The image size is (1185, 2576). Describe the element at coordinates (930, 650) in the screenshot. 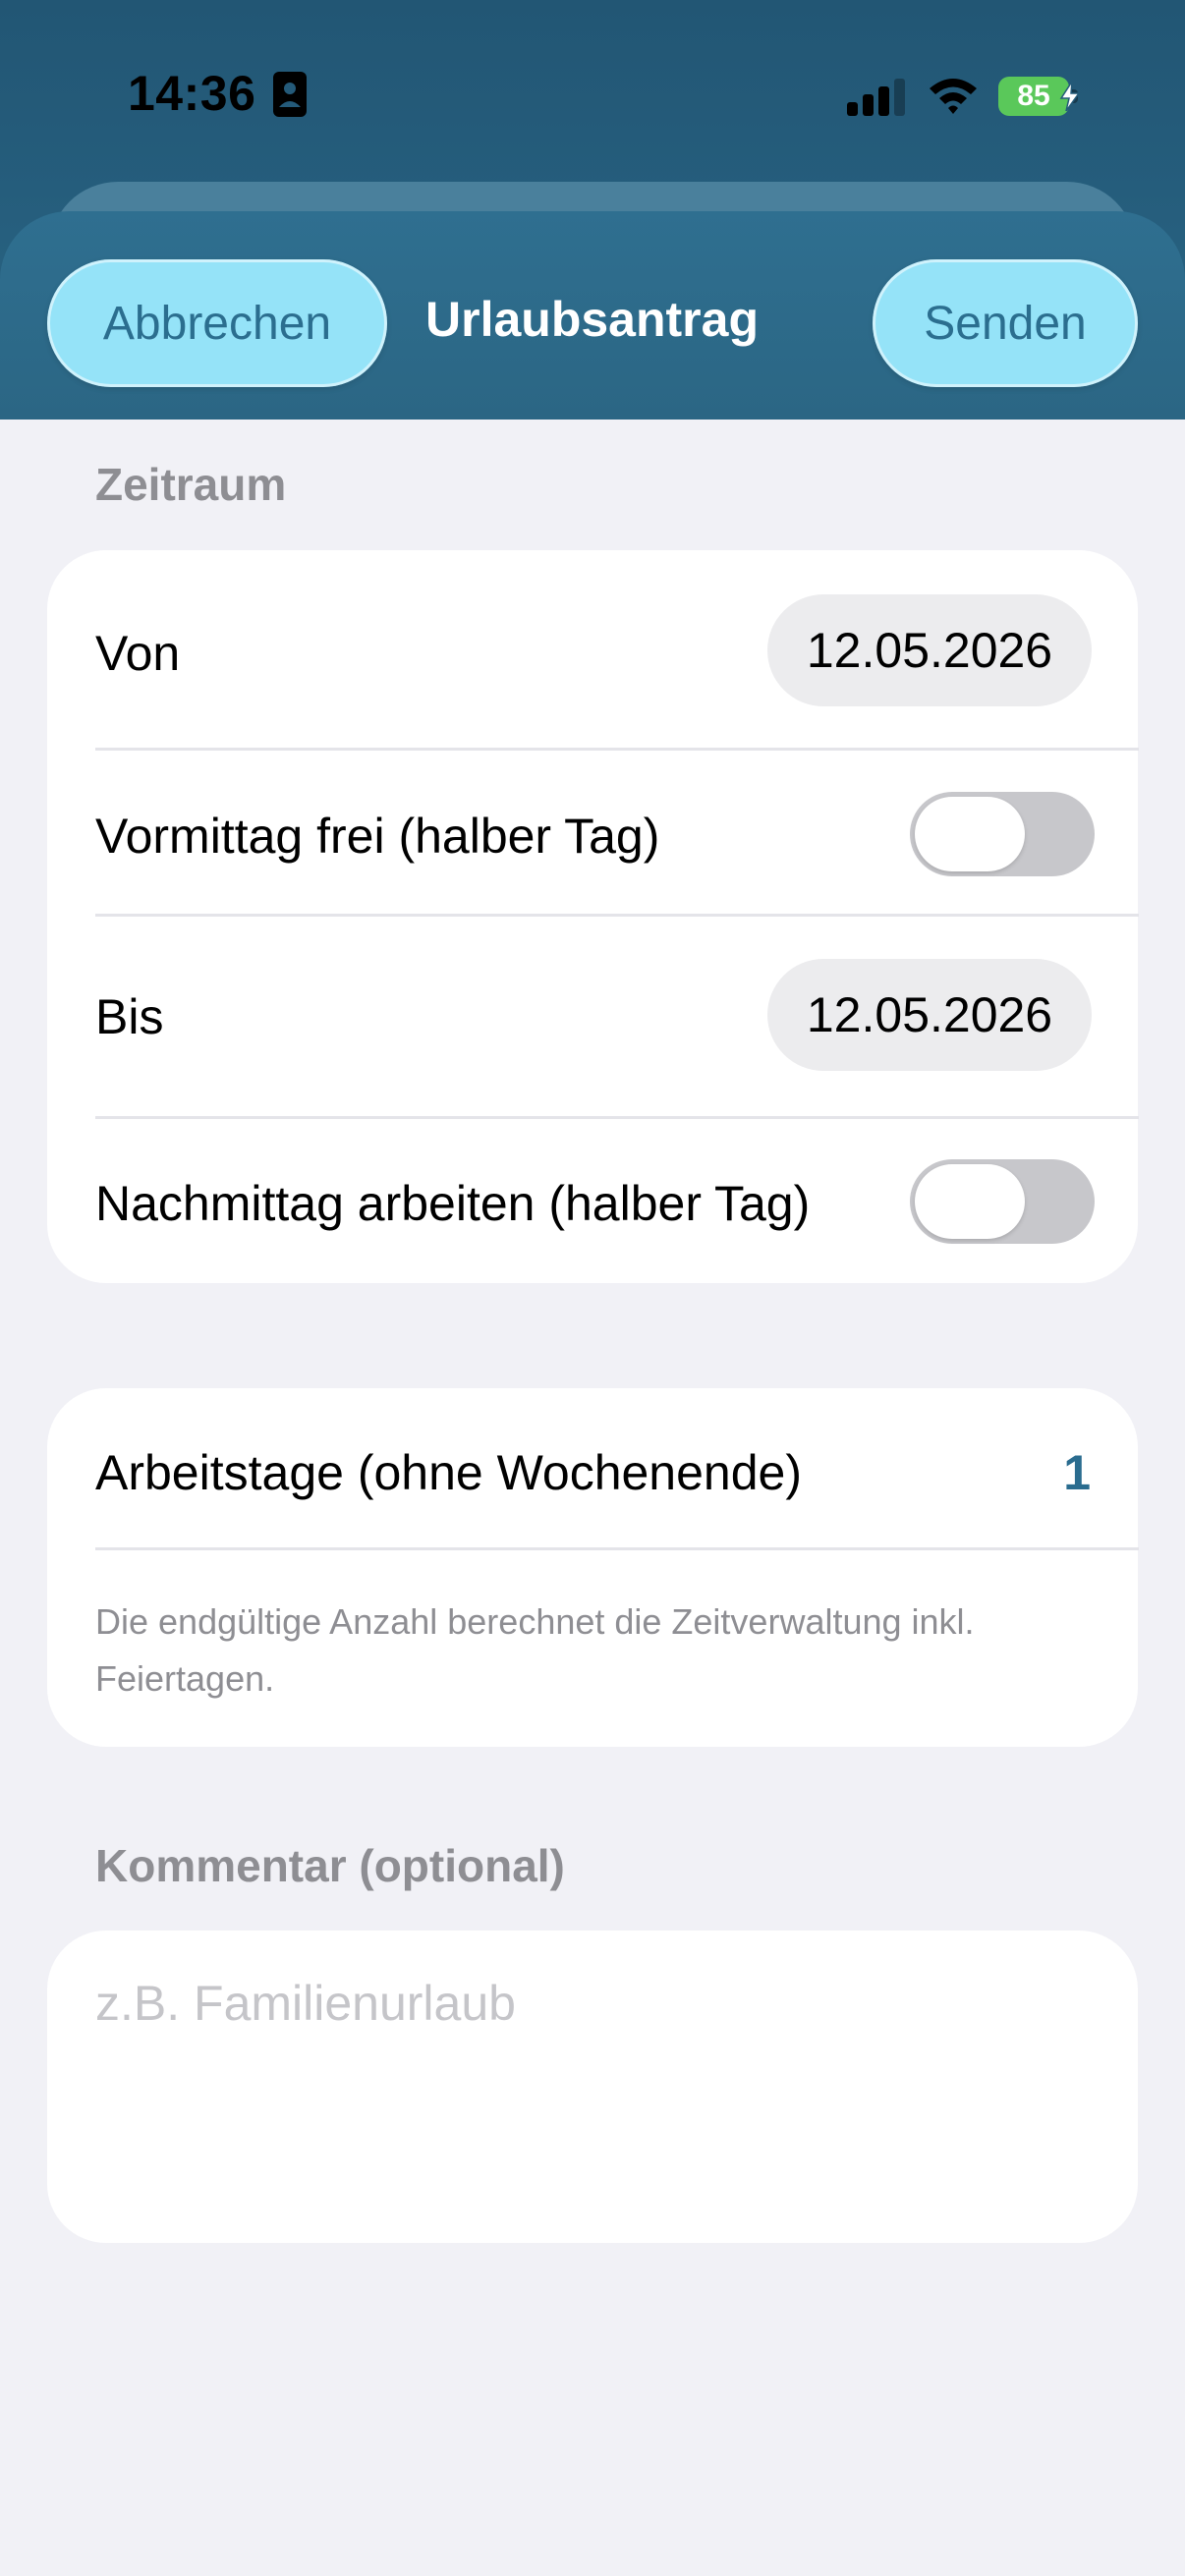

I see `from-date-picker: 12.05.2026` at that location.